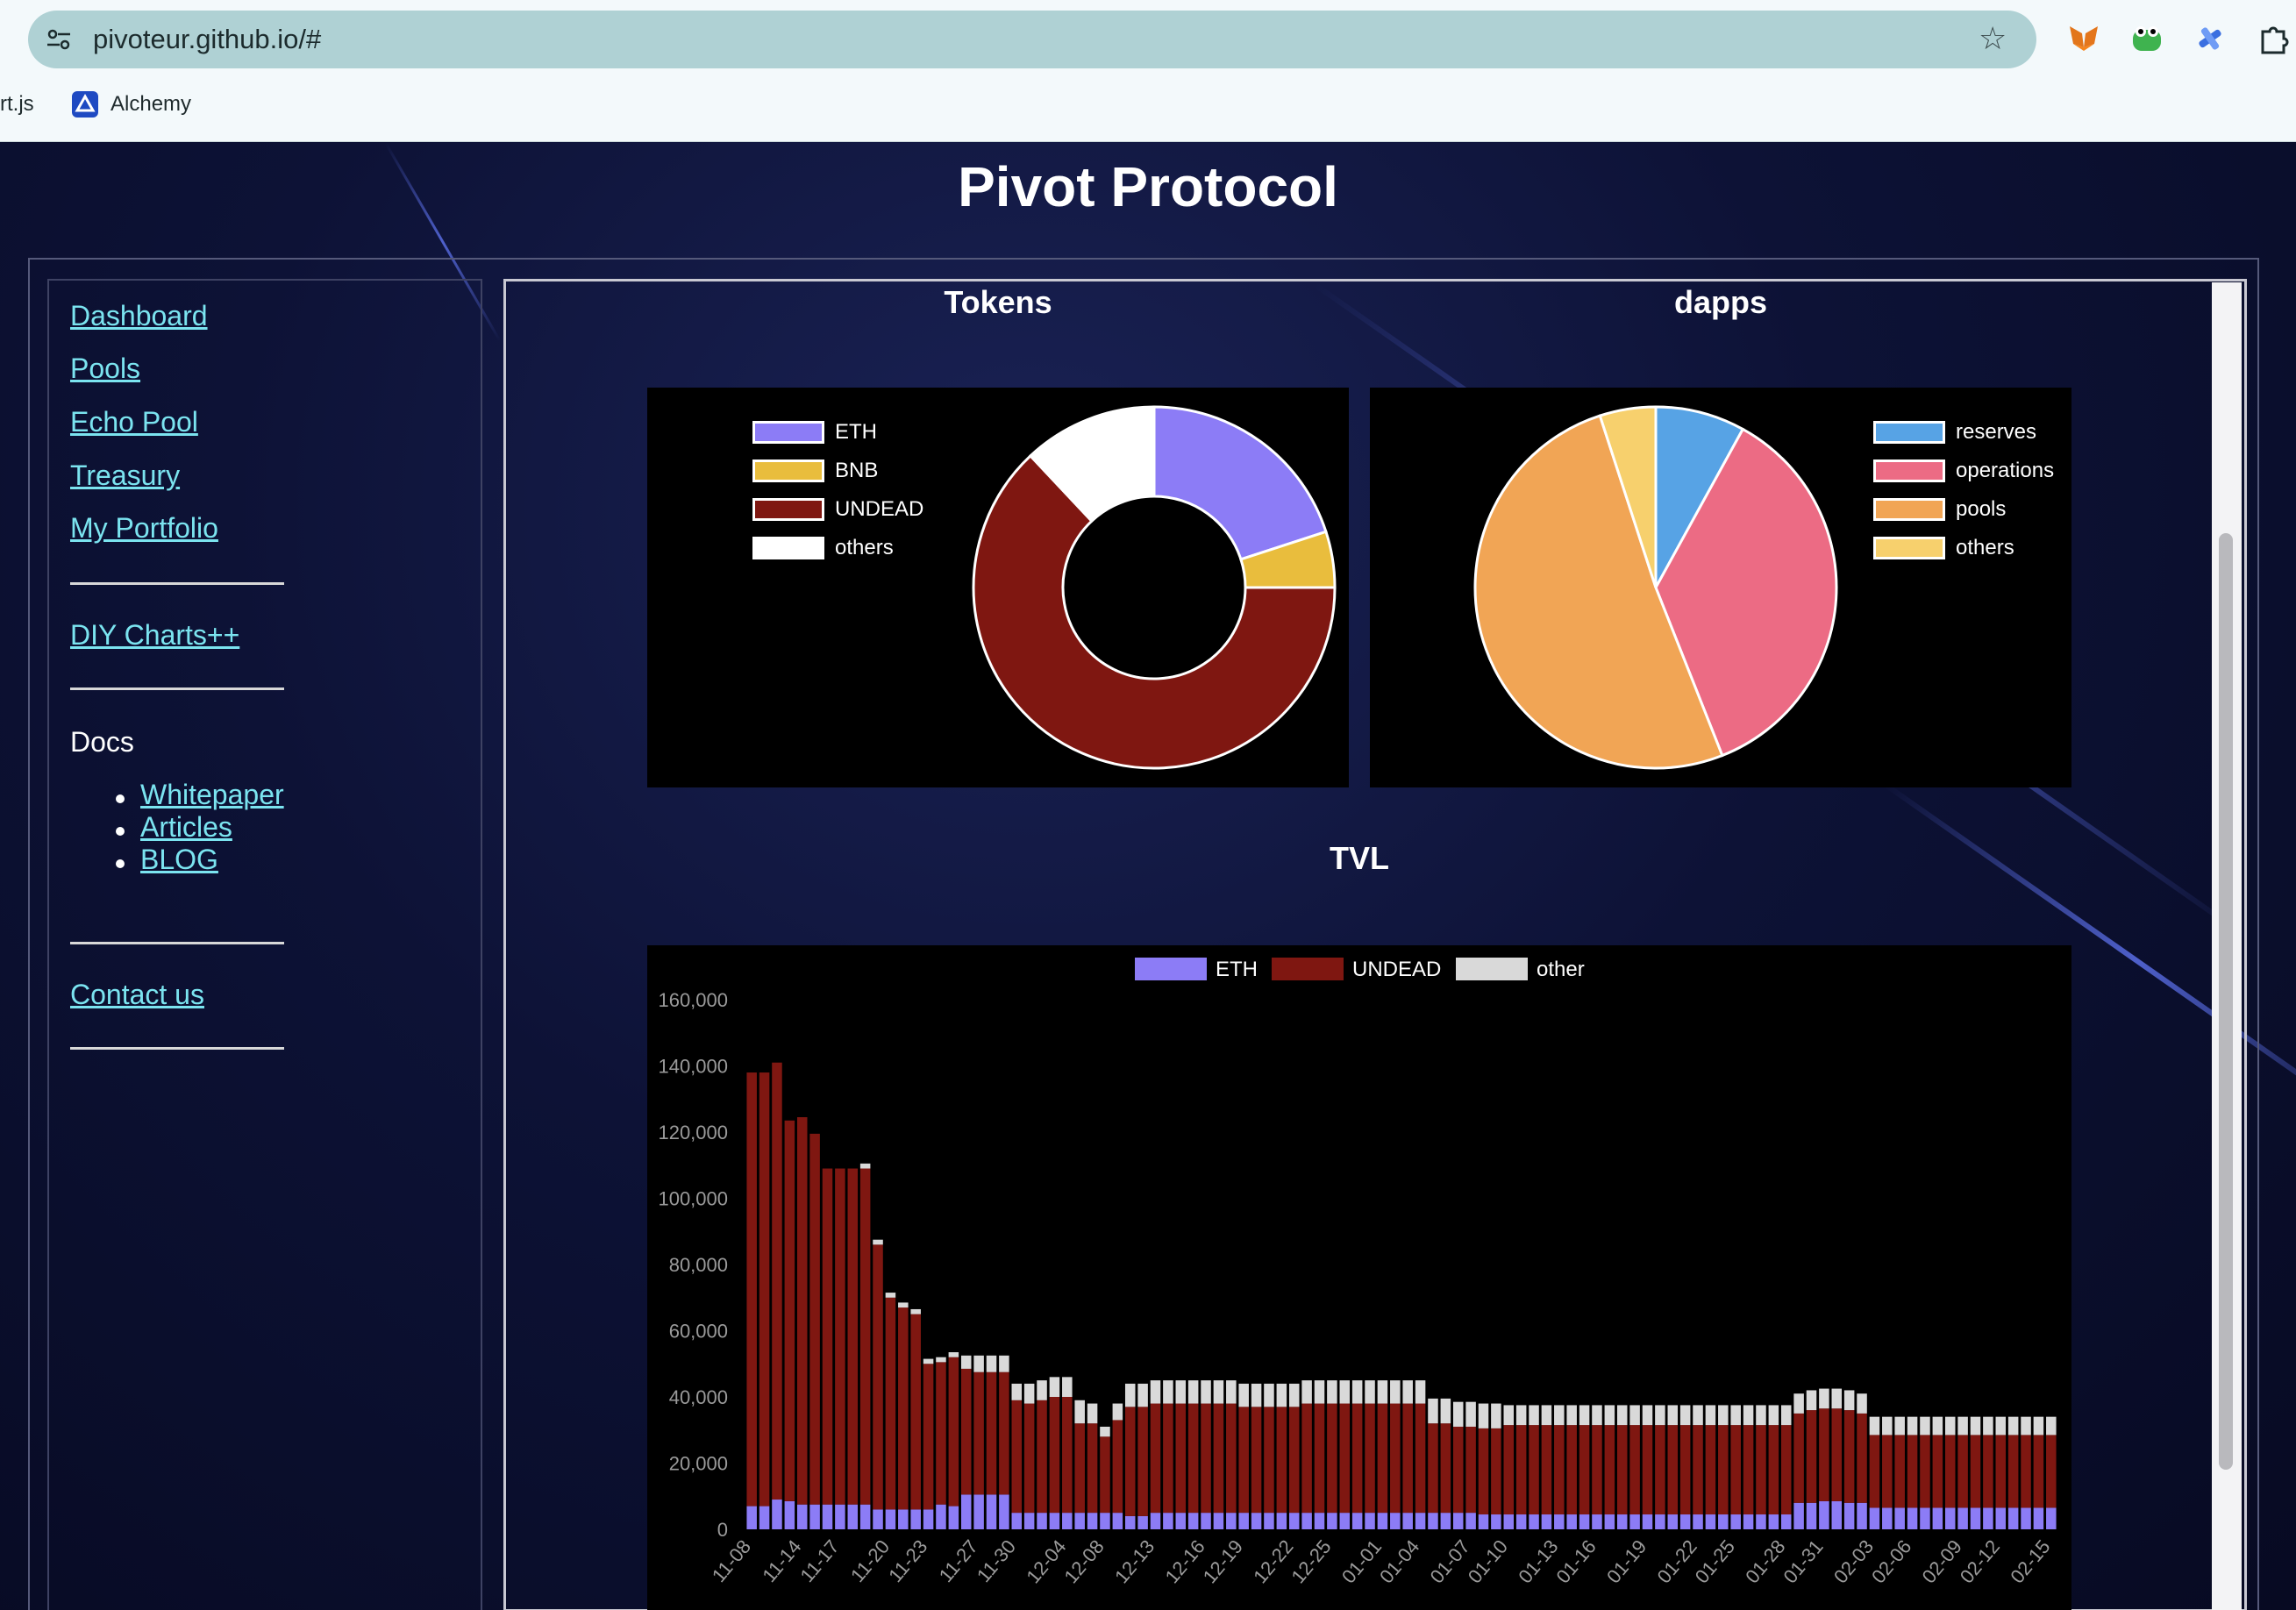 This screenshot has width=2296, height=1610. What do you see at coordinates (179, 860) in the screenshot?
I see `doc-link-blog: BLOG` at bounding box center [179, 860].